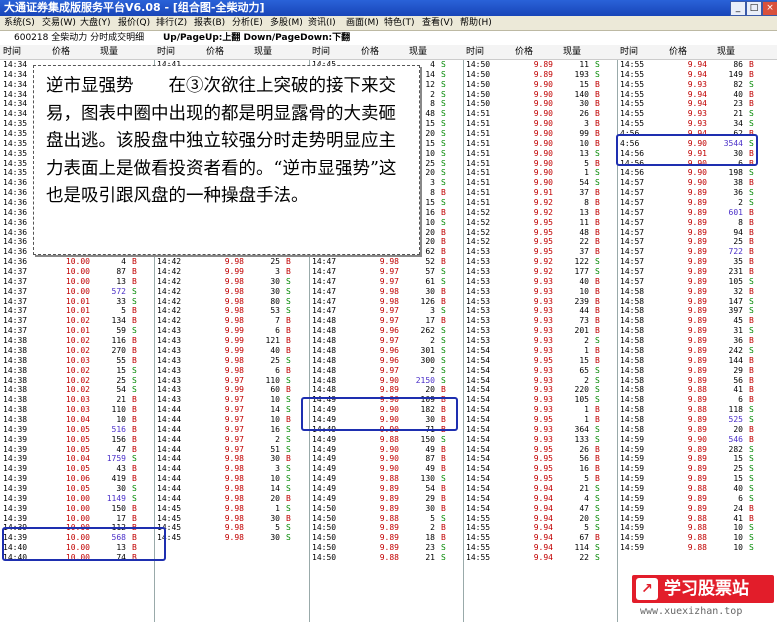  I want to click on volume-cell: 67, so click(584, 538).